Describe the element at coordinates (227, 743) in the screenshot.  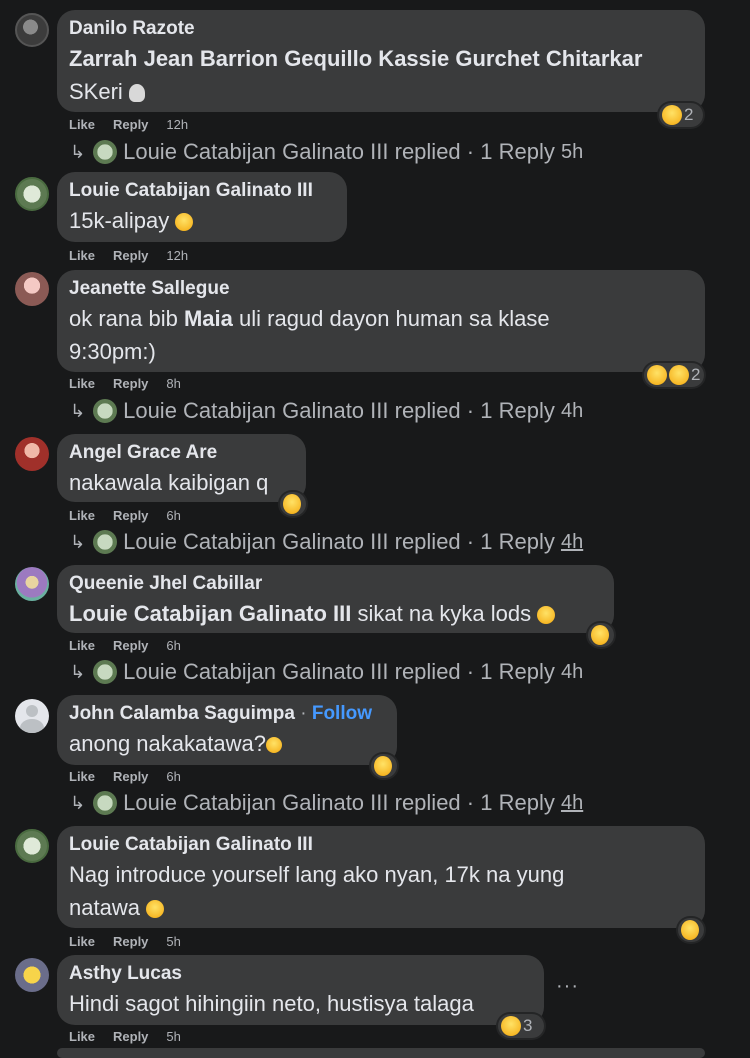
I see `comment-text: anong nakakatawa?` at that location.